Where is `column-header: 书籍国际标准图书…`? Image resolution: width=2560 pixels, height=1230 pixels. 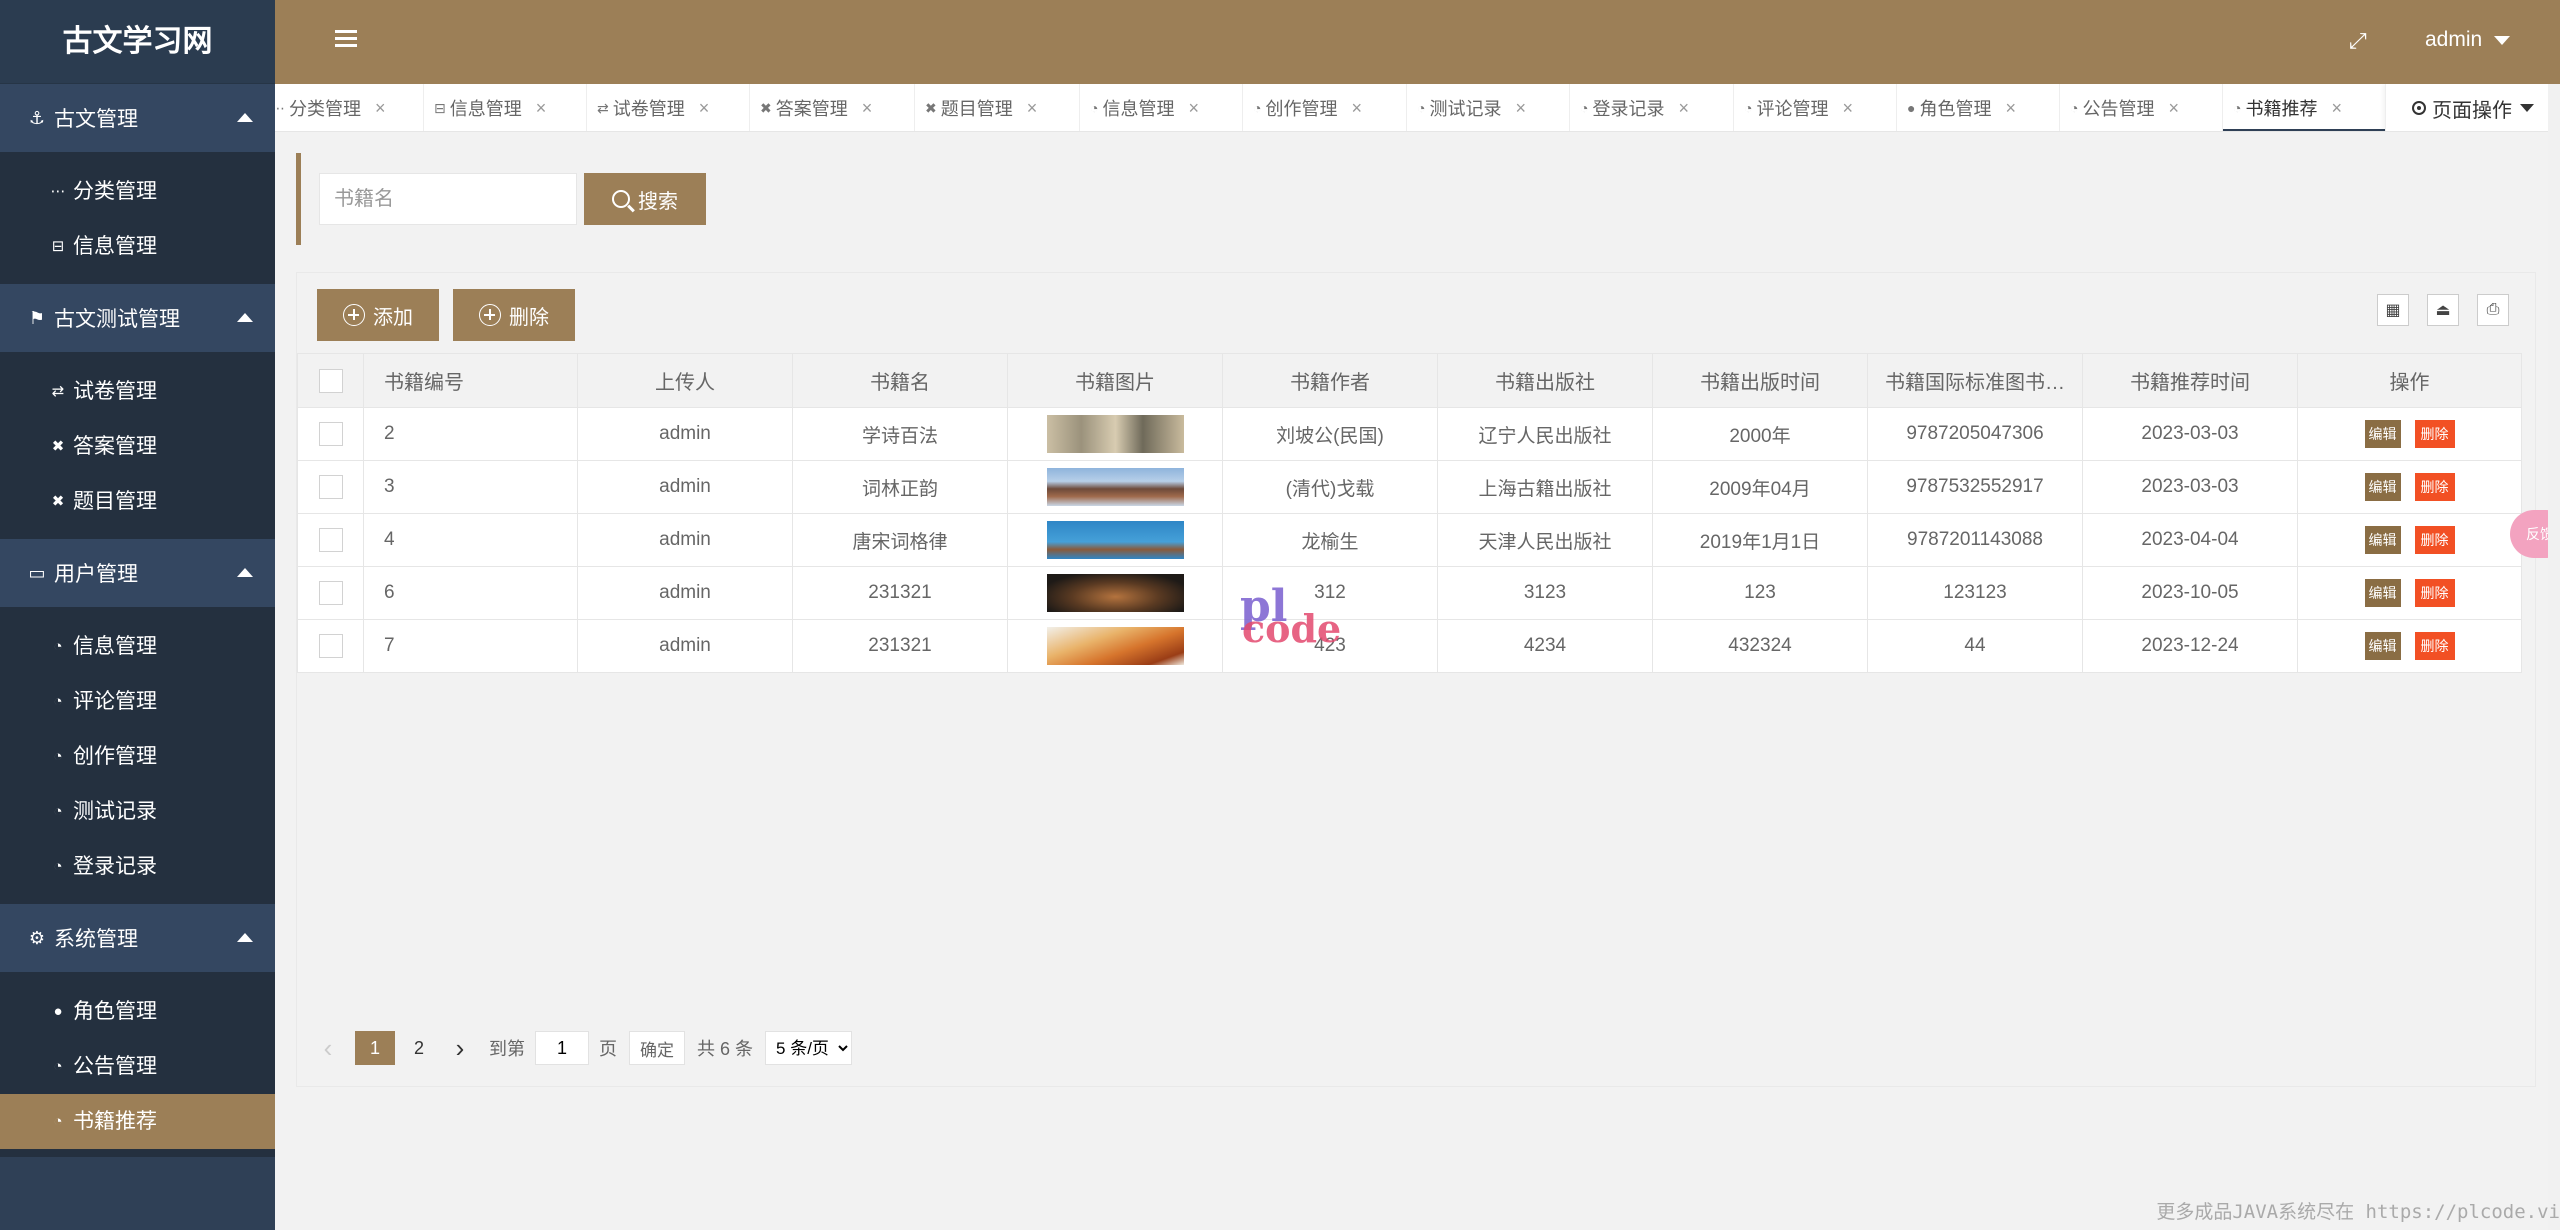
column-header: 书籍国际标准图书… is located at coordinates (1975, 380).